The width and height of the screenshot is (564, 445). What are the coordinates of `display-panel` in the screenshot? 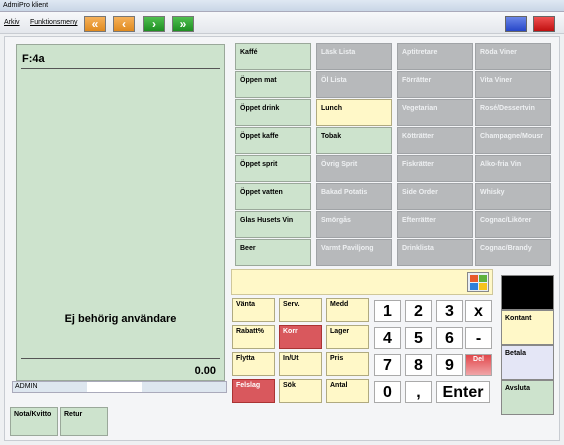 It's located at (527, 292).